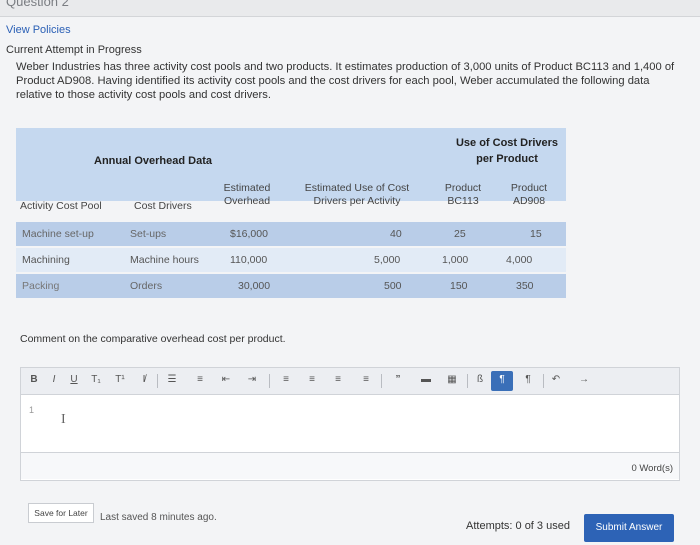  What do you see at coordinates (252, 379) in the screenshot?
I see `indent-button: ⇥` at bounding box center [252, 379].